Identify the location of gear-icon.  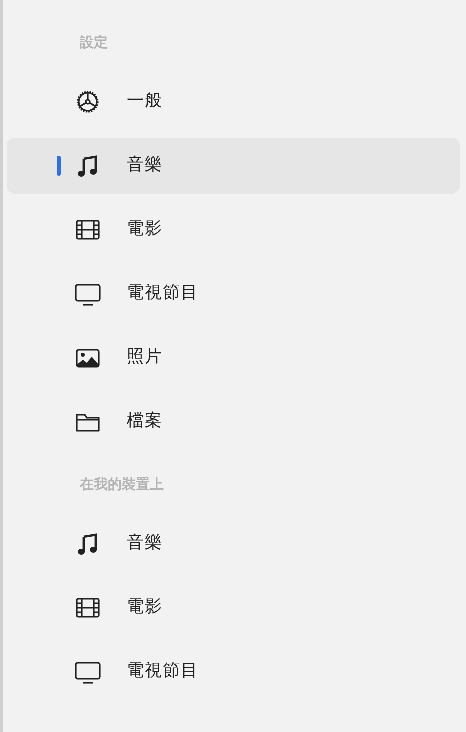
(88, 102).